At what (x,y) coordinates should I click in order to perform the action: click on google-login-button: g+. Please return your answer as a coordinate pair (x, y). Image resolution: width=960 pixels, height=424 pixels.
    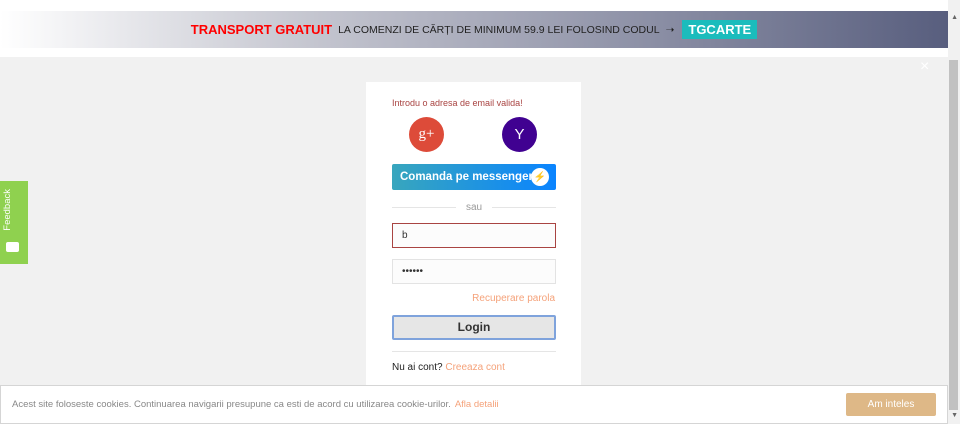
    Looking at the image, I should click on (426, 134).